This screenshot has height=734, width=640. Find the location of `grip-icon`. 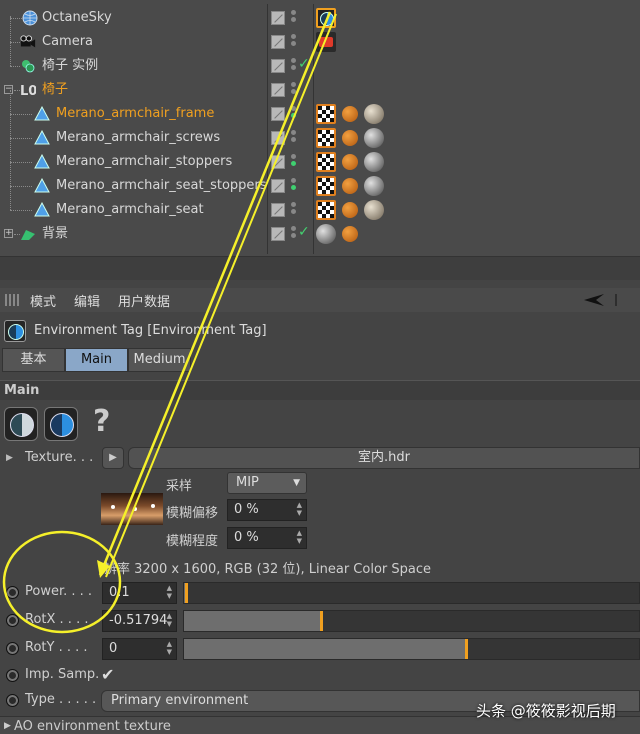

grip-icon is located at coordinates (13, 300).